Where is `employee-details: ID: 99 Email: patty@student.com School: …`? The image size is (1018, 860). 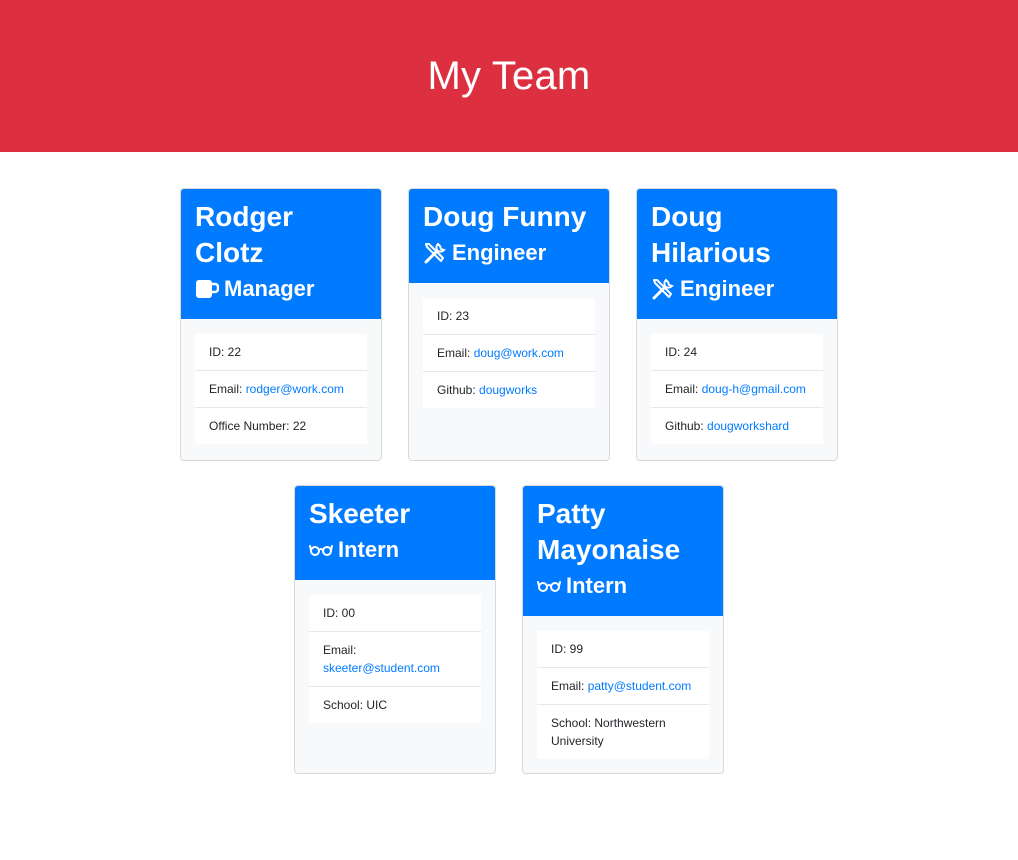 employee-details: ID: 99 Email: patty@student.com School: … is located at coordinates (623, 695).